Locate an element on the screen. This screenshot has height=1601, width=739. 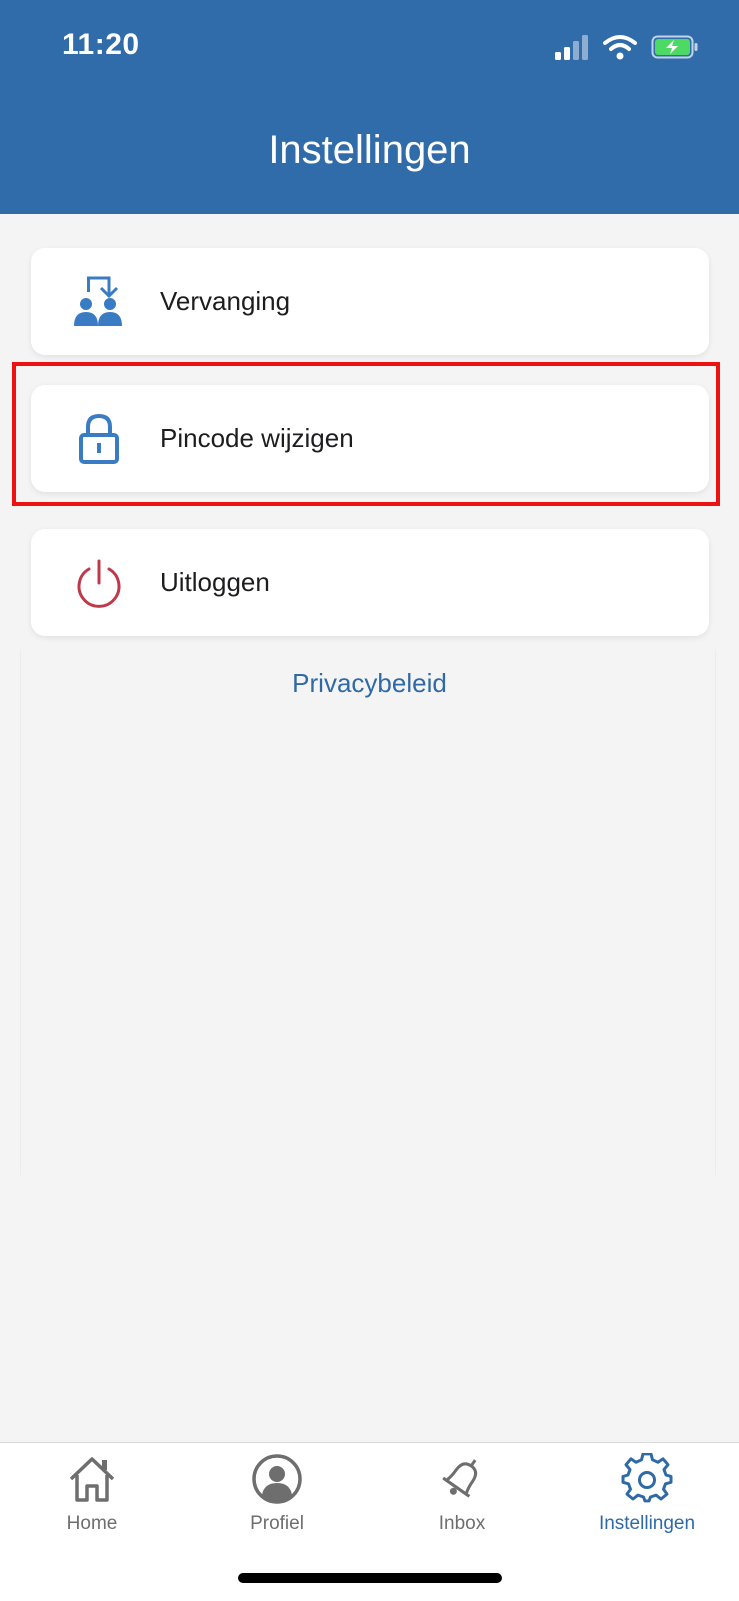
menu-item-label: Vervanging is located at coordinates (225, 301).